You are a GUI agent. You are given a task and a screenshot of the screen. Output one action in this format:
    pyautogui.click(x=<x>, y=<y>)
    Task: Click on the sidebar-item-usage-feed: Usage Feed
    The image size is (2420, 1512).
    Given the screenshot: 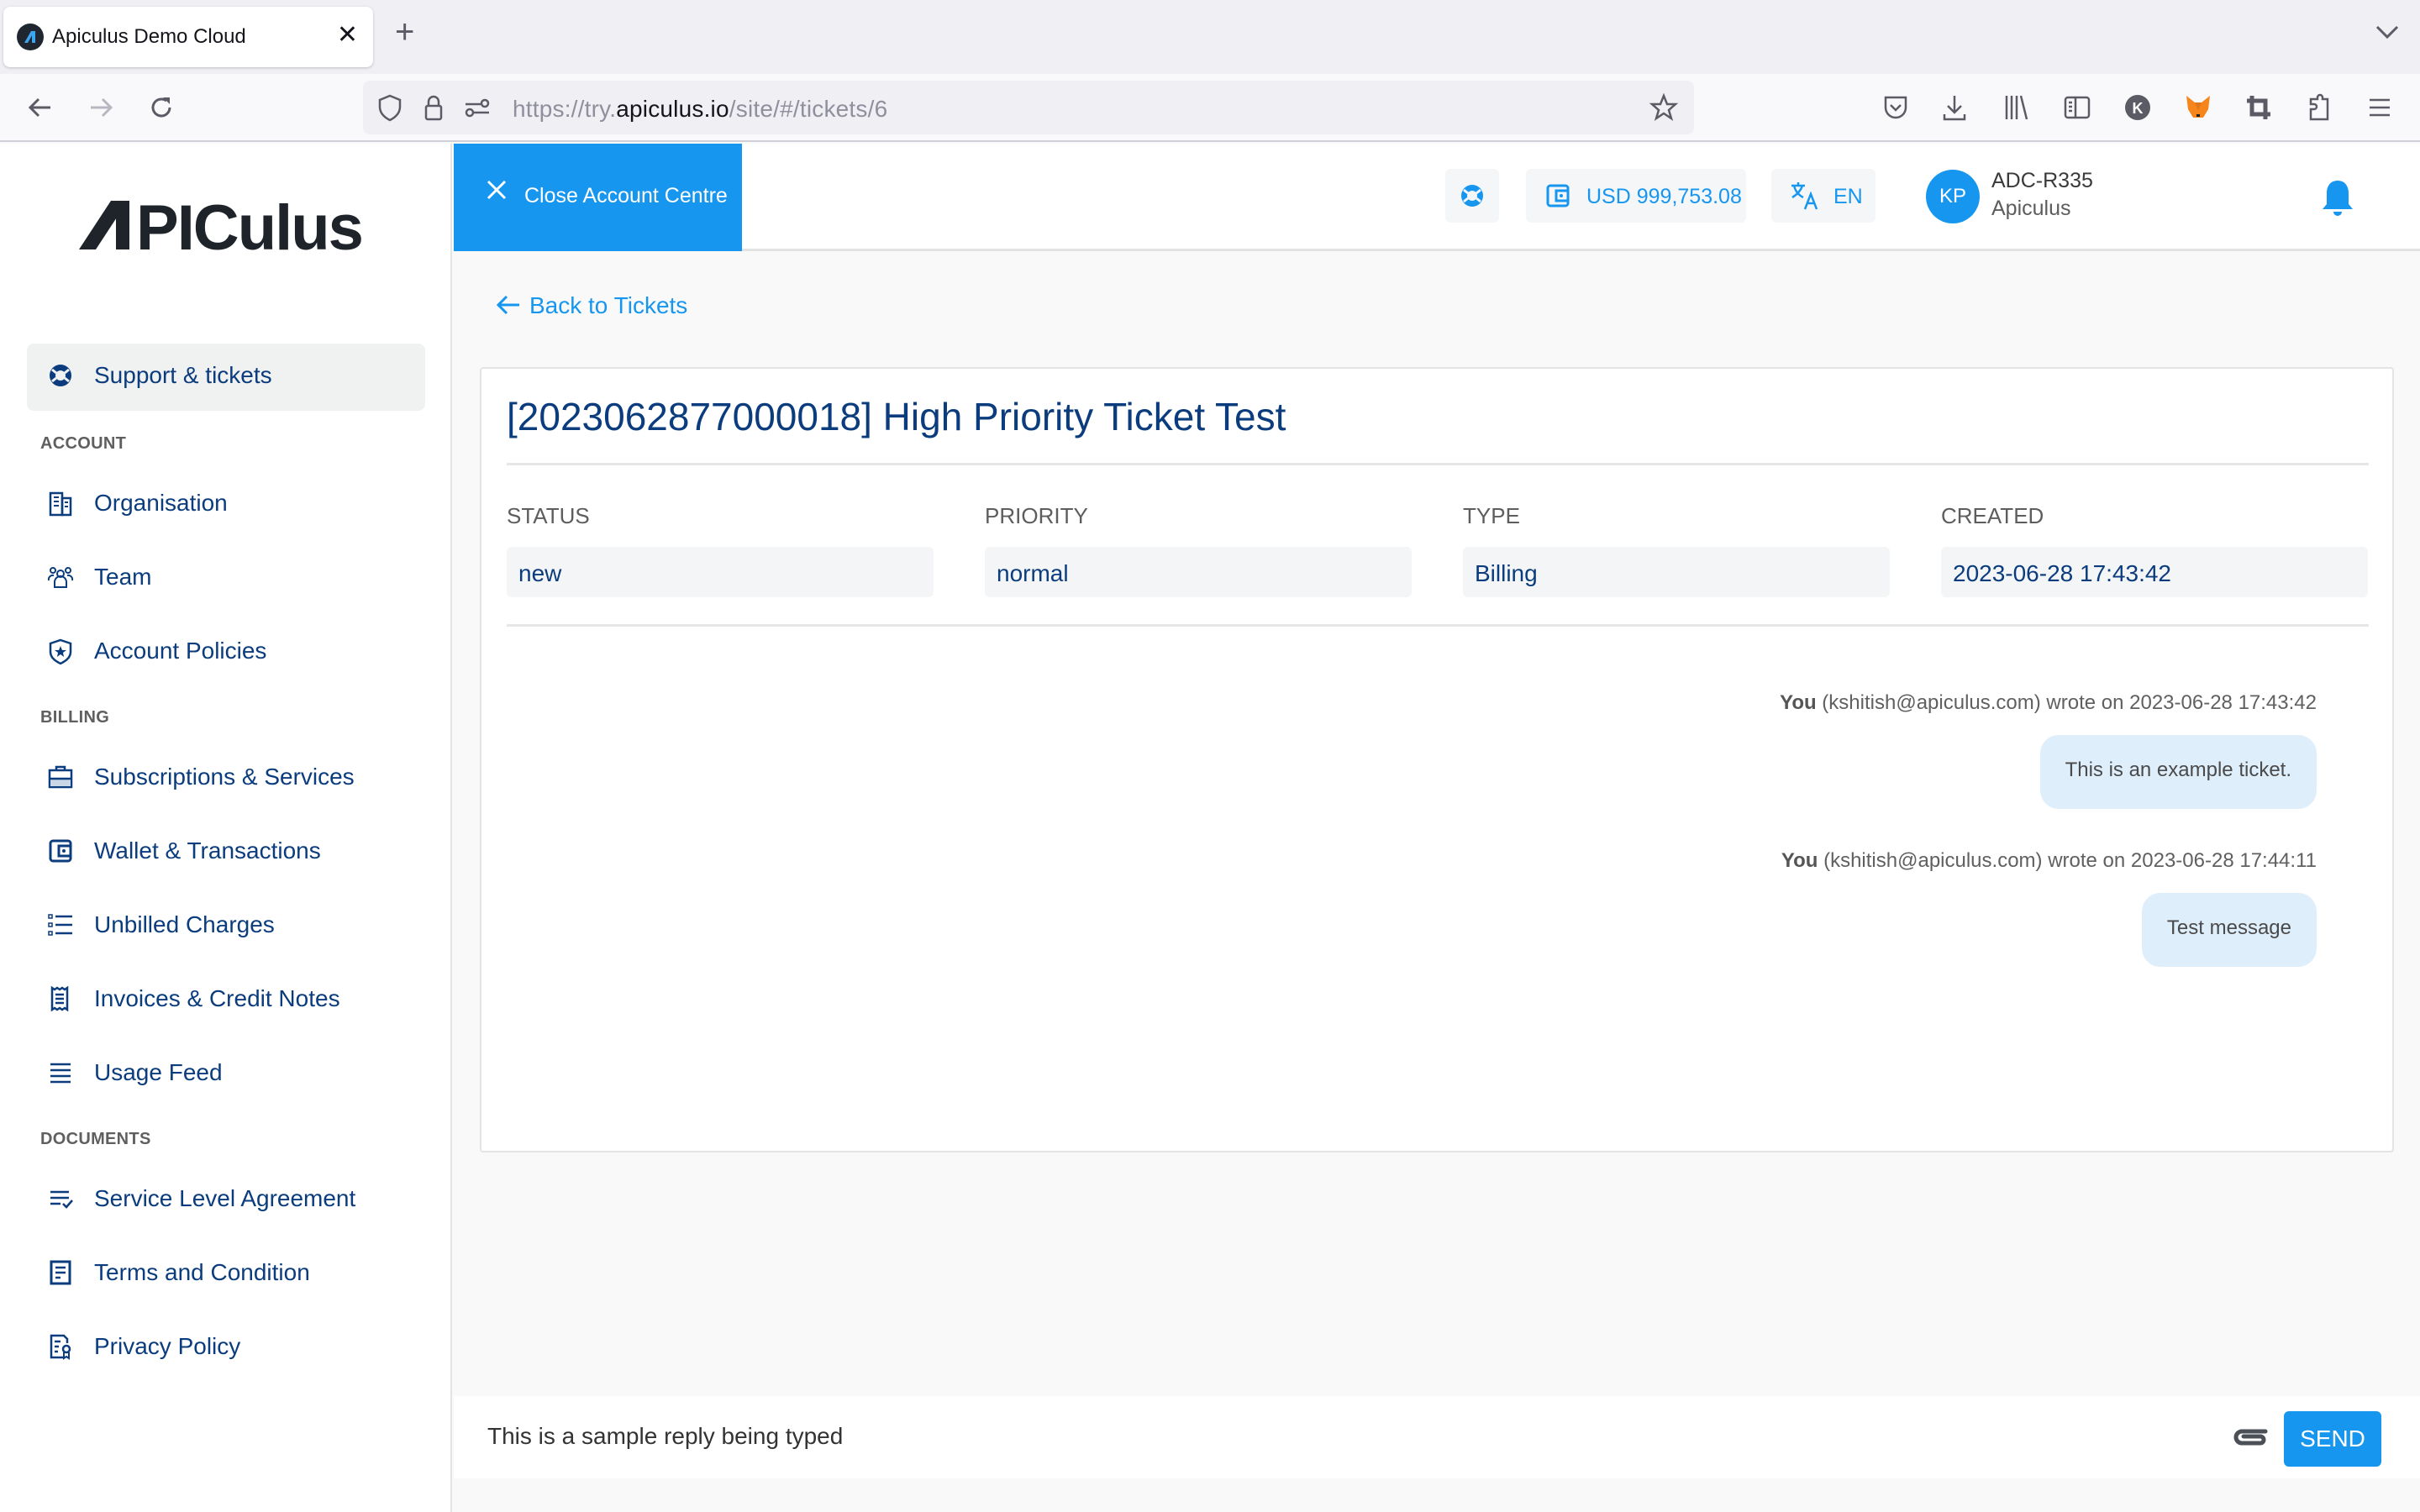 What is the action you would take?
    pyautogui.click(x=226, y=1074)
    